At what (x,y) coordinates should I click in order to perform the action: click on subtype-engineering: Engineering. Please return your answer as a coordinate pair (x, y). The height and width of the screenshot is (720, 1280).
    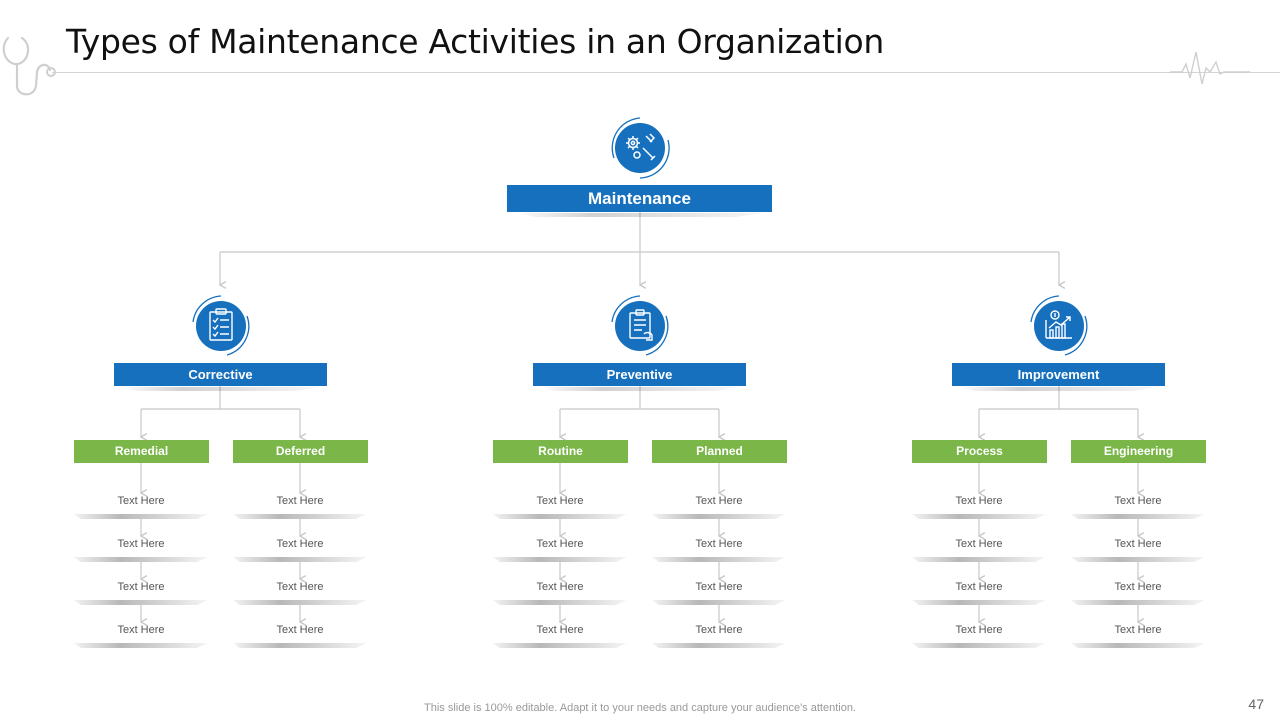
    Looking at the image, I should click on (1138, 451).